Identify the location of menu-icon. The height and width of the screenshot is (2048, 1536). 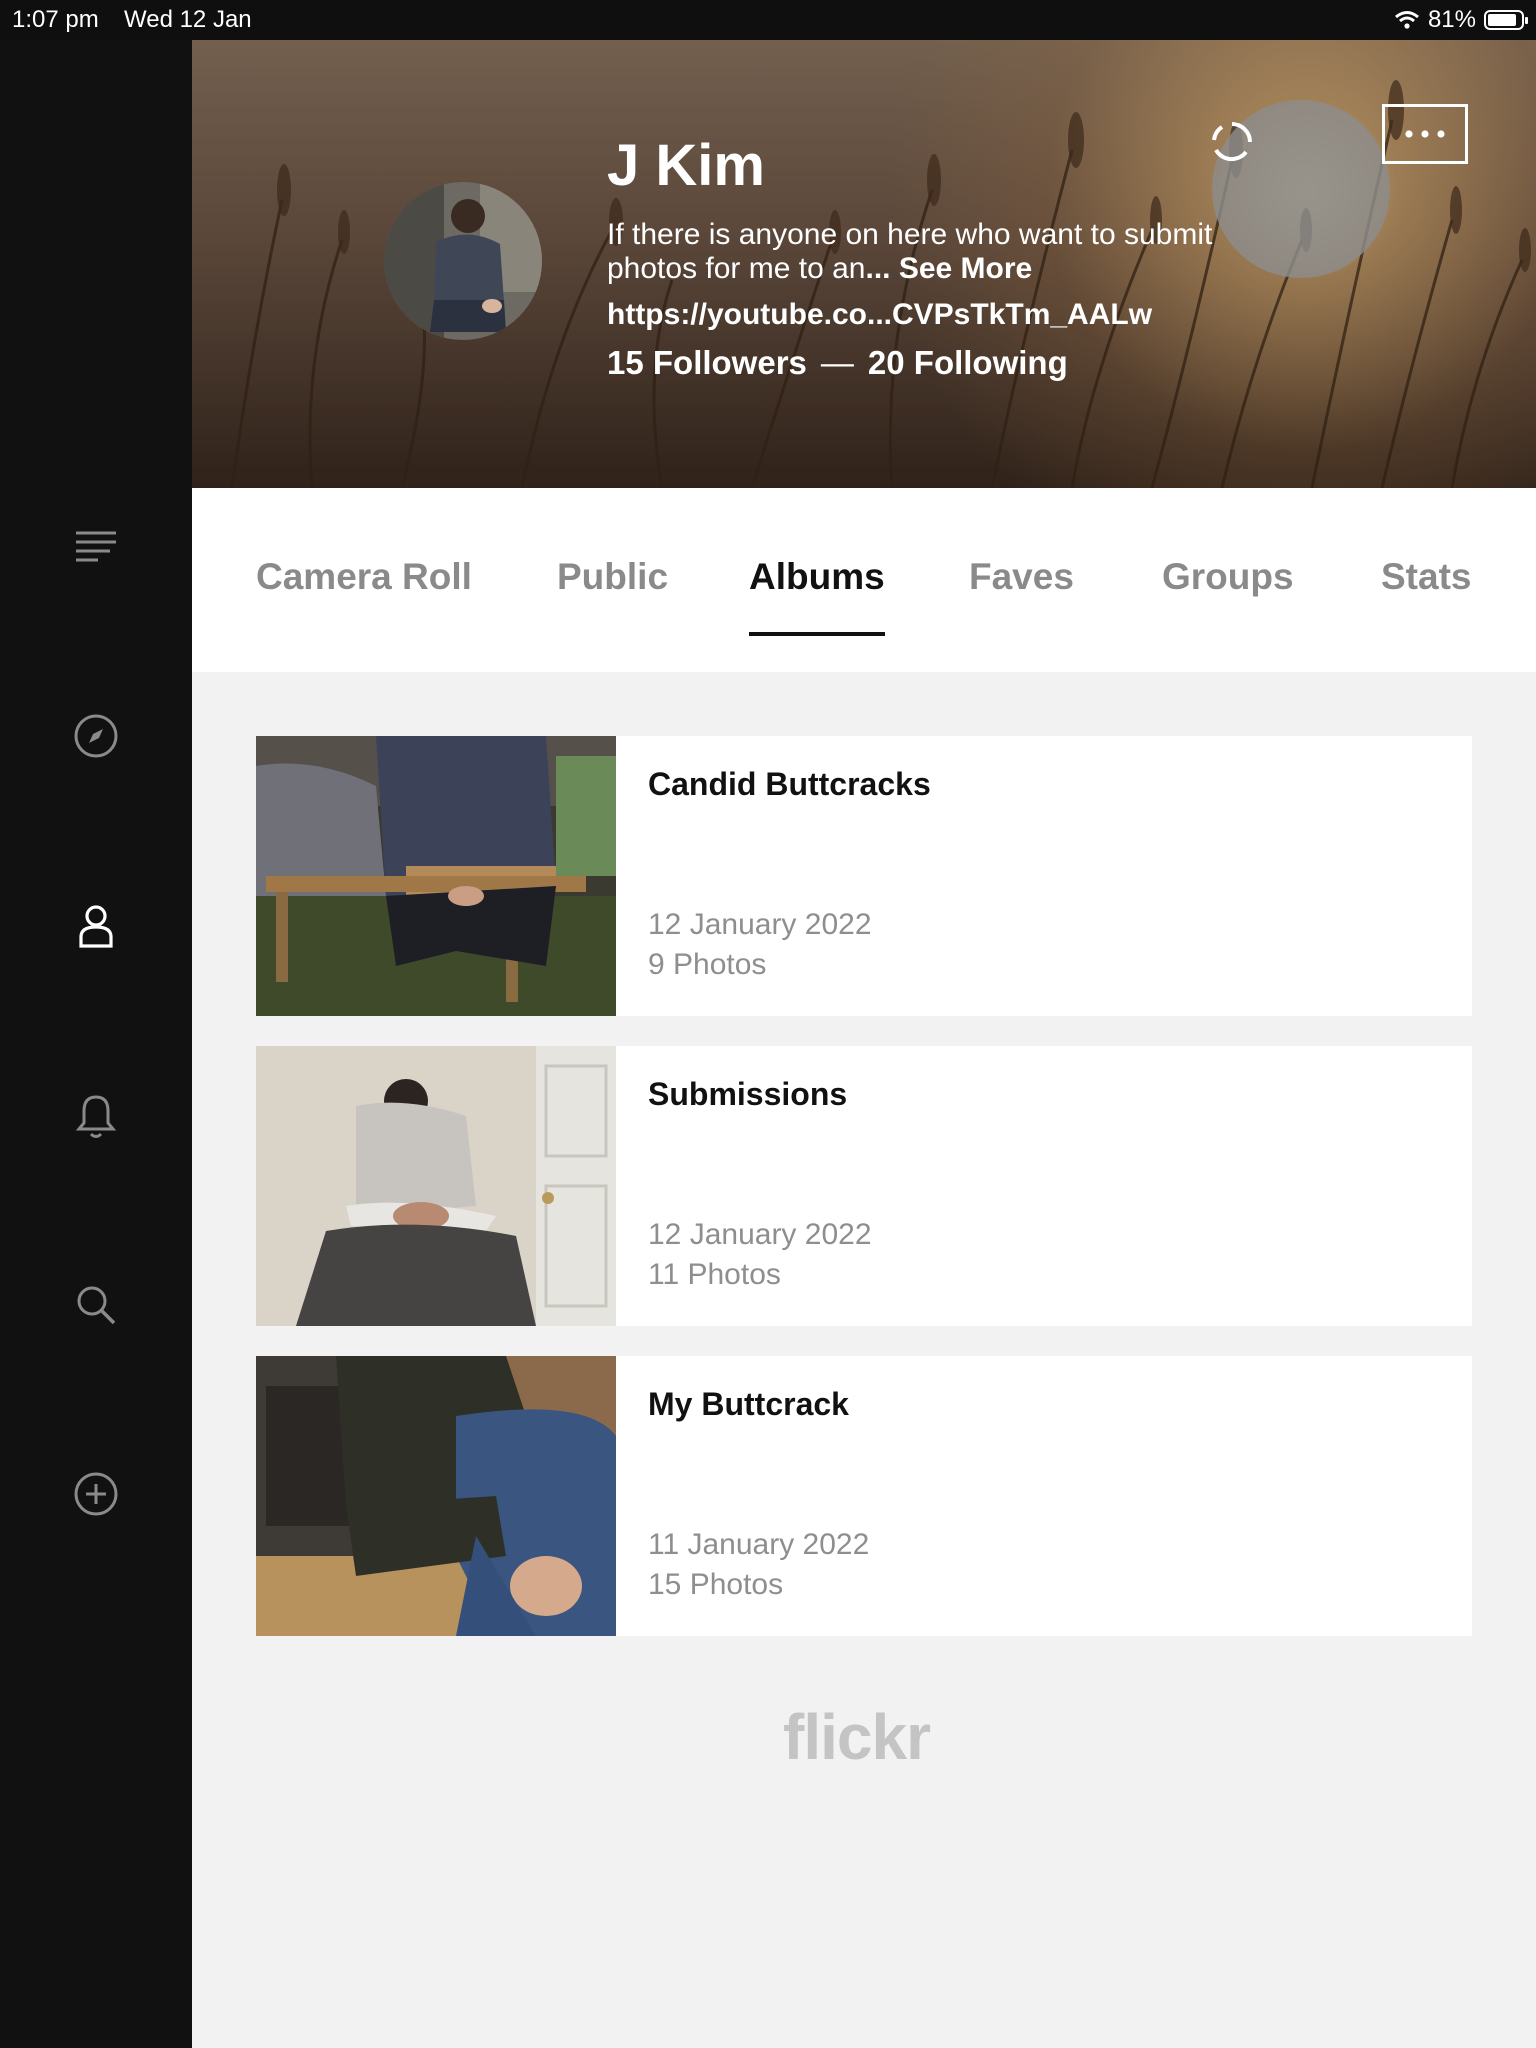
(96, 547).